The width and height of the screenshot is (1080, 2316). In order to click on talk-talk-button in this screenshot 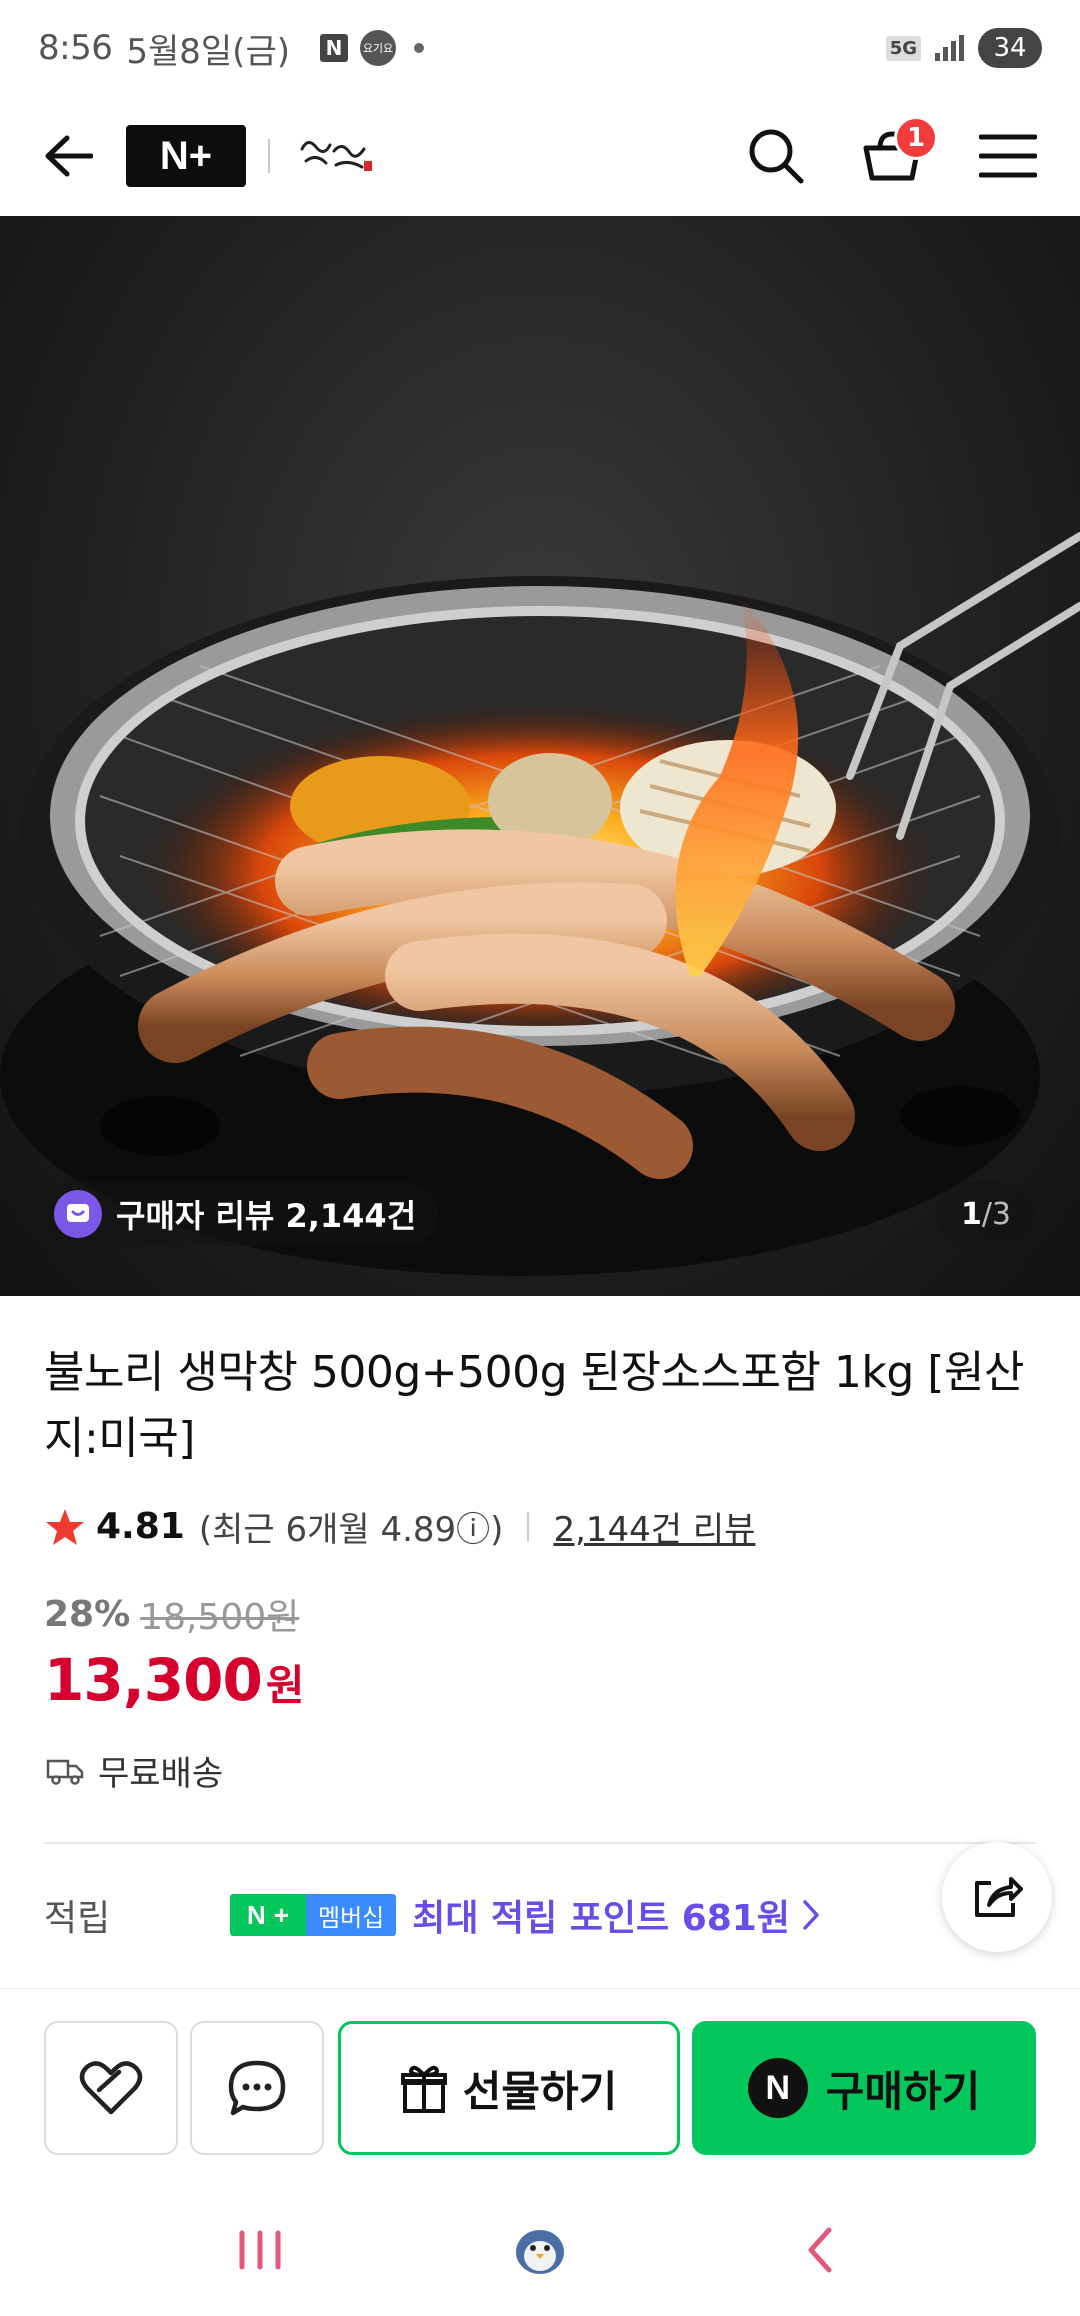, I will do `click(257, 2088)`.